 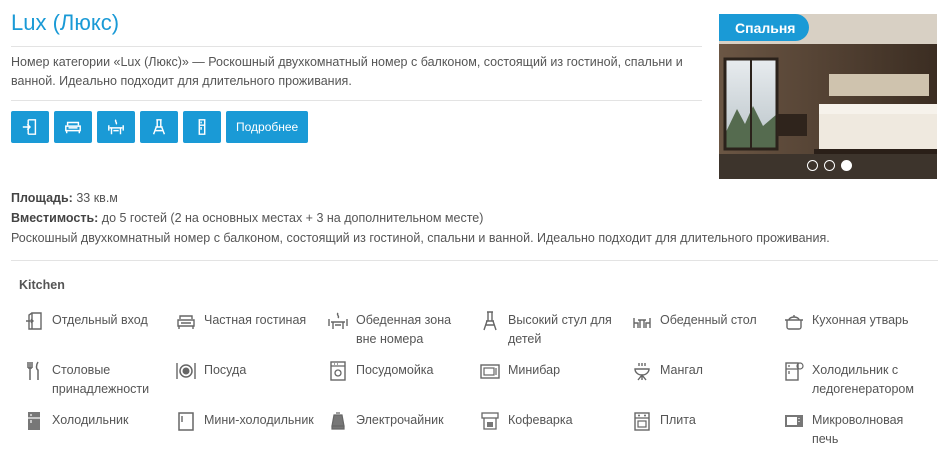 What do you see at coordinates (90, 420) in the screenshot?
I see `amenity-label: Холодильник` at bounding box center [90, 420].